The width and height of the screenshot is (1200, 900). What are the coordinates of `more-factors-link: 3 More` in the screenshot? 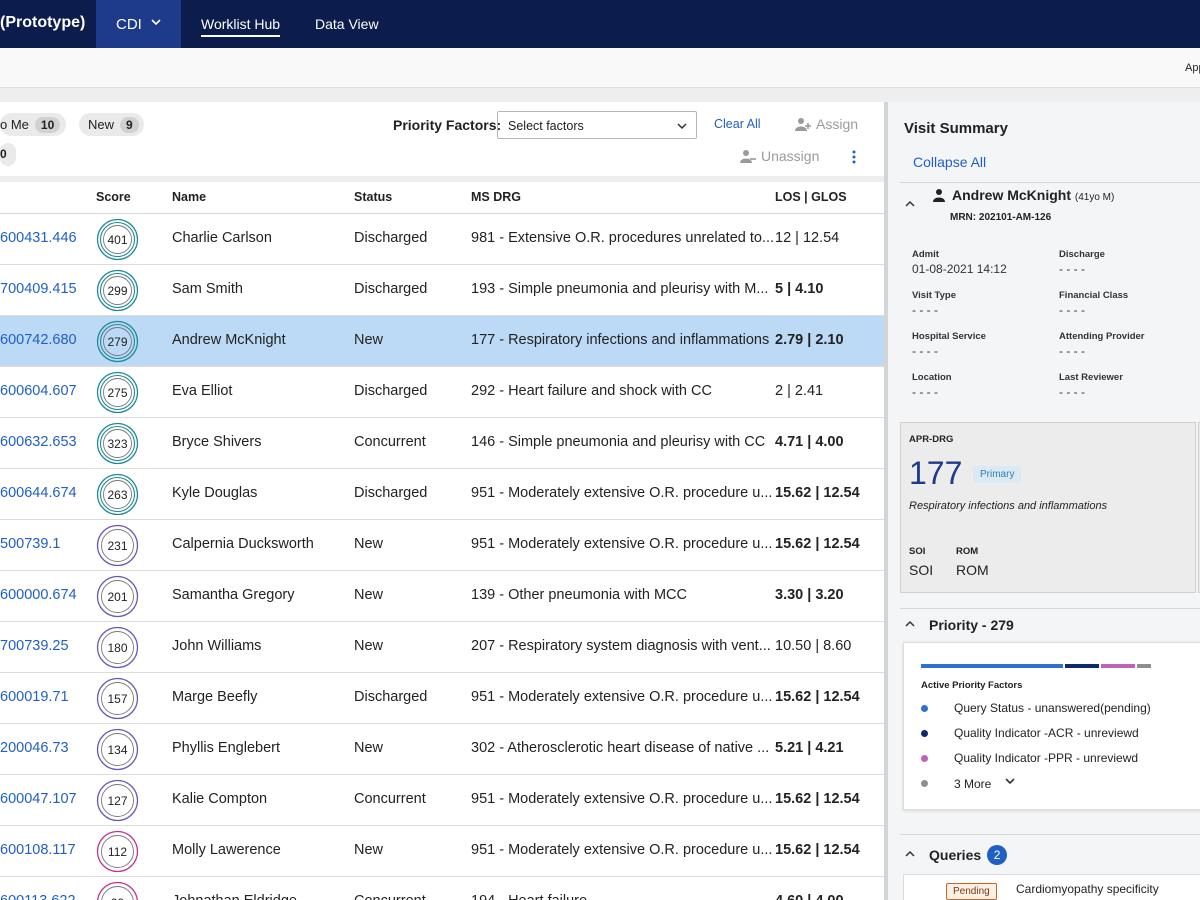 It's located at (972, 784).